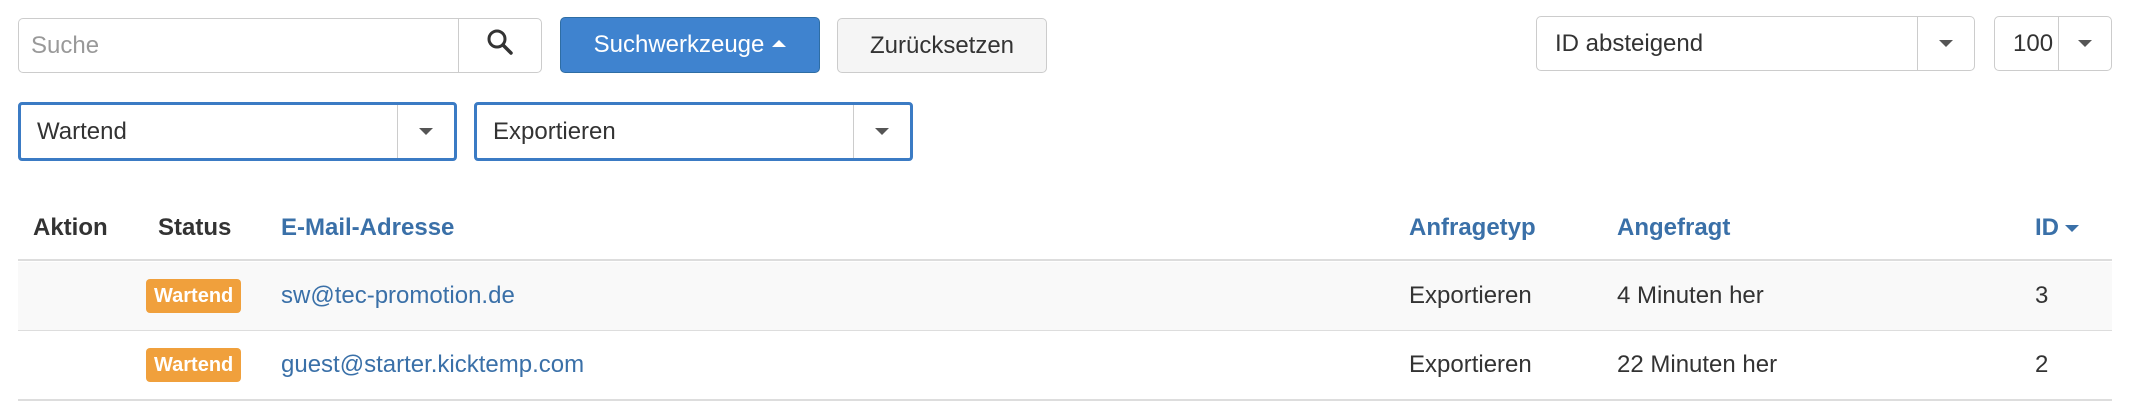  I want to click on email-link: sw@tec-promotion.de, so click(398, 296).